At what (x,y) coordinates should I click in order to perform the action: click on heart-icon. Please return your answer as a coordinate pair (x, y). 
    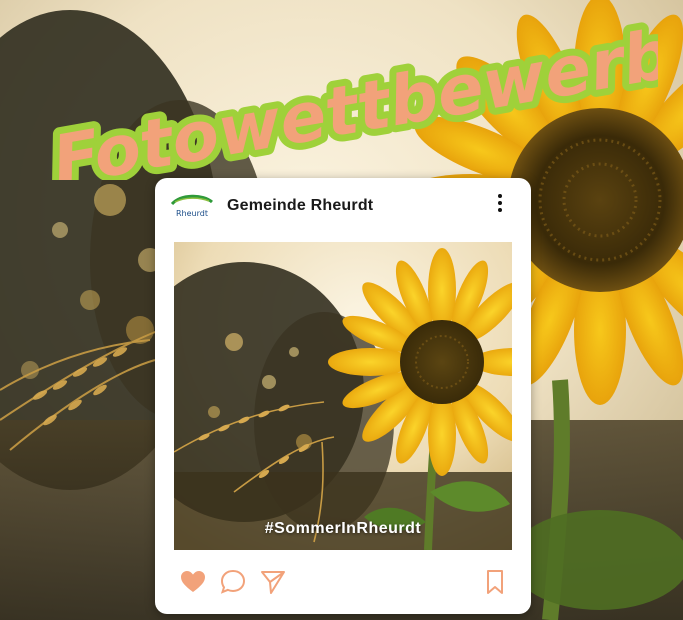
    Looking at the image, I should click on (193, 582).